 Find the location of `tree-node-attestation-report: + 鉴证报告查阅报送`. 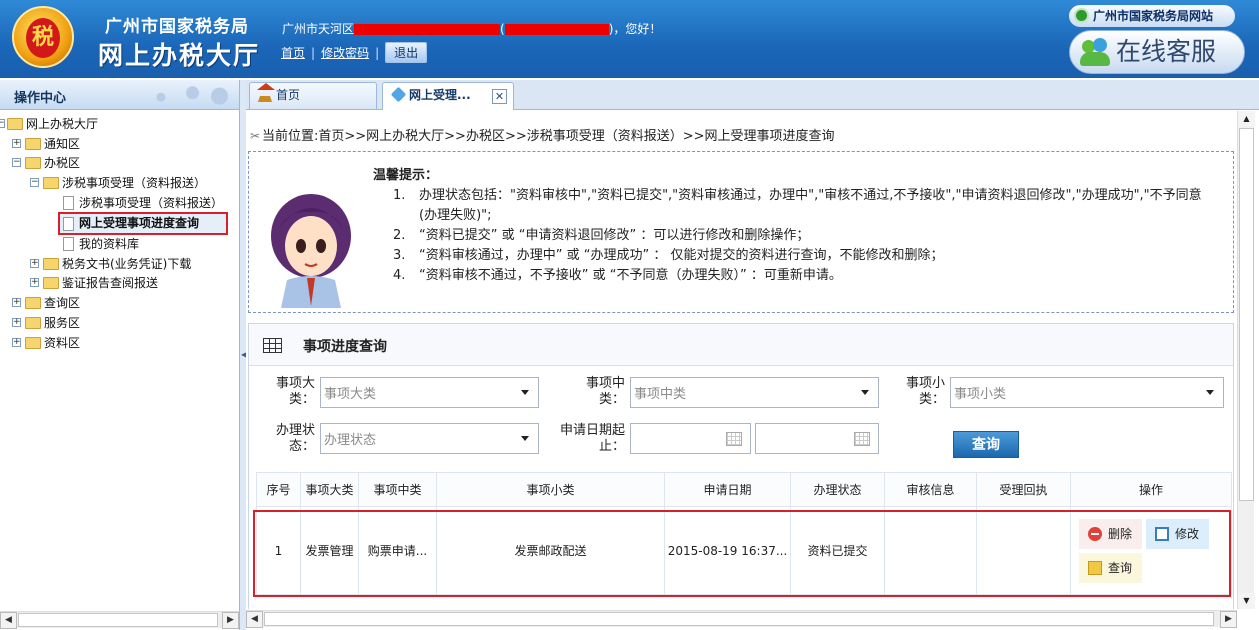

tree-node-attestation-report: + 鉴证报告查阅报送 is located at coordinates (132, 283).